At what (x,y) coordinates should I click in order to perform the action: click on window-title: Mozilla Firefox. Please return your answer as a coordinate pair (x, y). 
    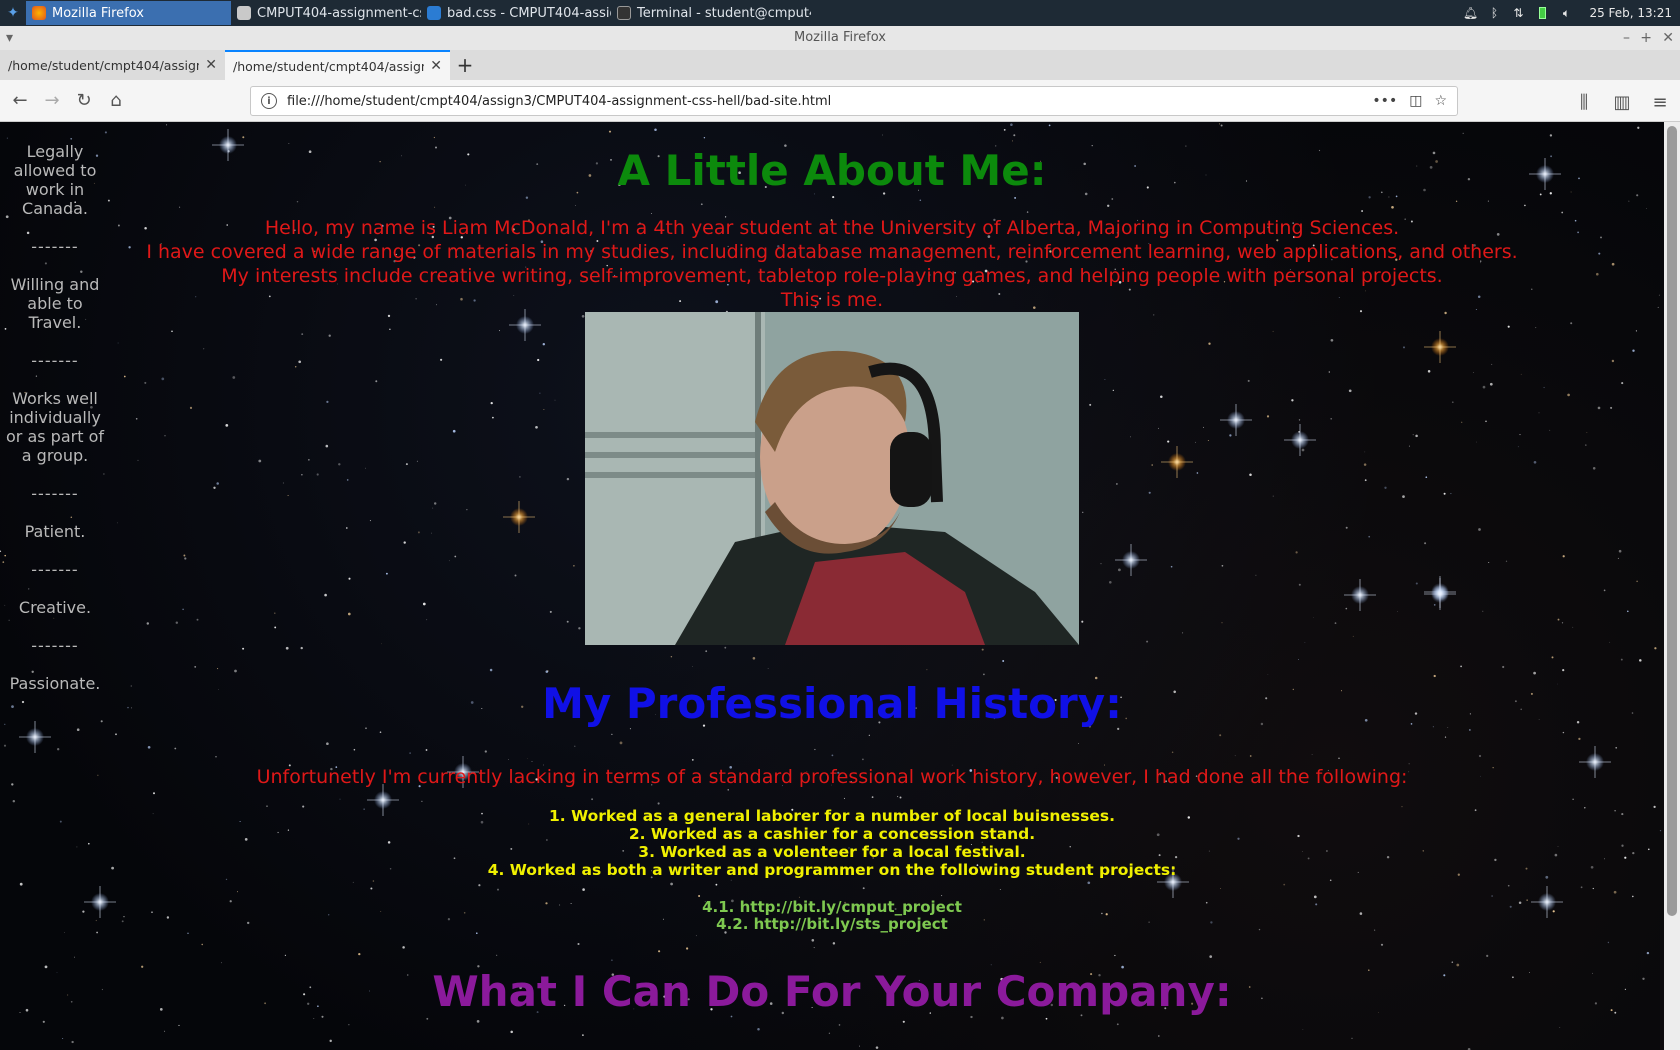
    Looking at the image, I should click on (840, 37).